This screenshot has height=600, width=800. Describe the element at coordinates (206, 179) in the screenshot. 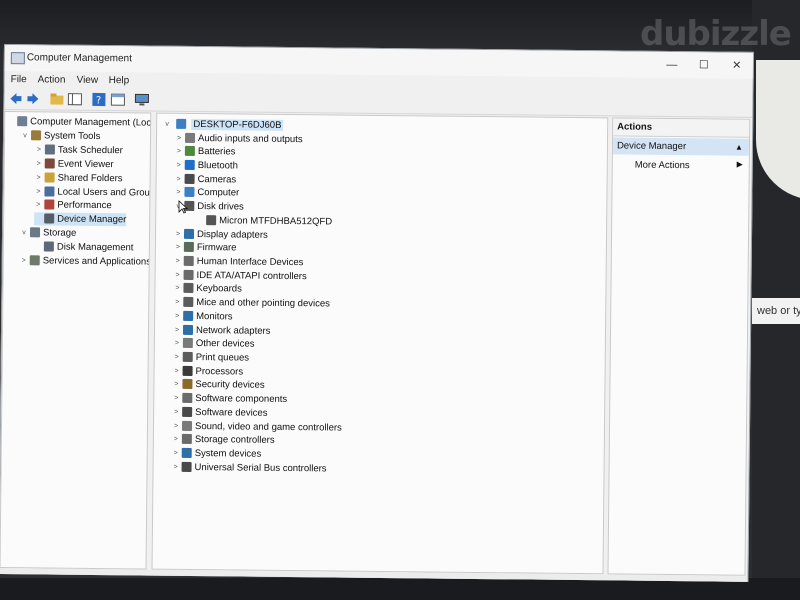

I see `device-category: > Cameras` at that location.